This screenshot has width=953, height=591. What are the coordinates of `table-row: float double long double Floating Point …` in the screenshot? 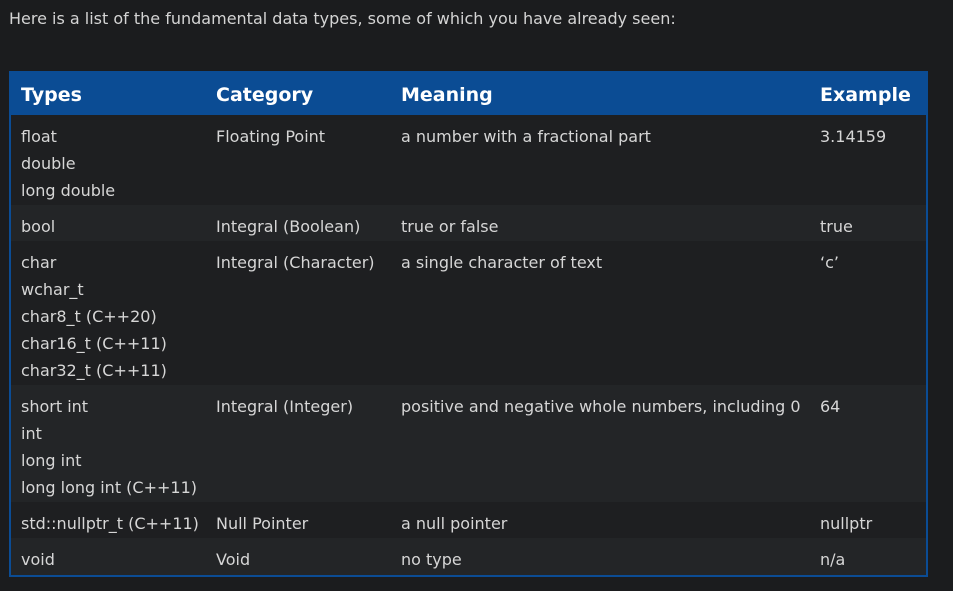 It's located at (468, 160).